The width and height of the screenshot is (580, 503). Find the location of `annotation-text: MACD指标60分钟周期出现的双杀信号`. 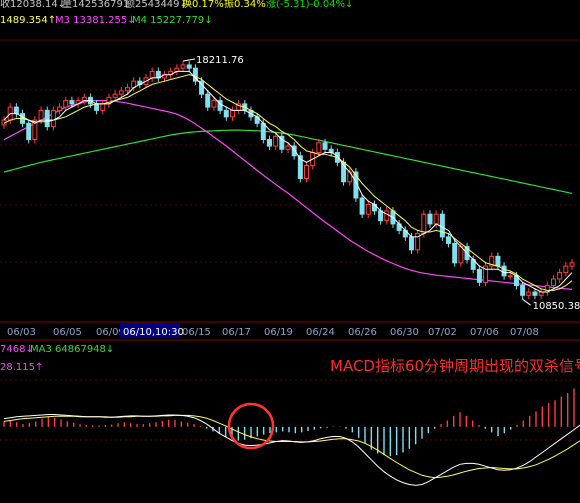

annotation-text: MACD指标60分钟周期出现的双杀信号 is located at coordinates (455, 366).